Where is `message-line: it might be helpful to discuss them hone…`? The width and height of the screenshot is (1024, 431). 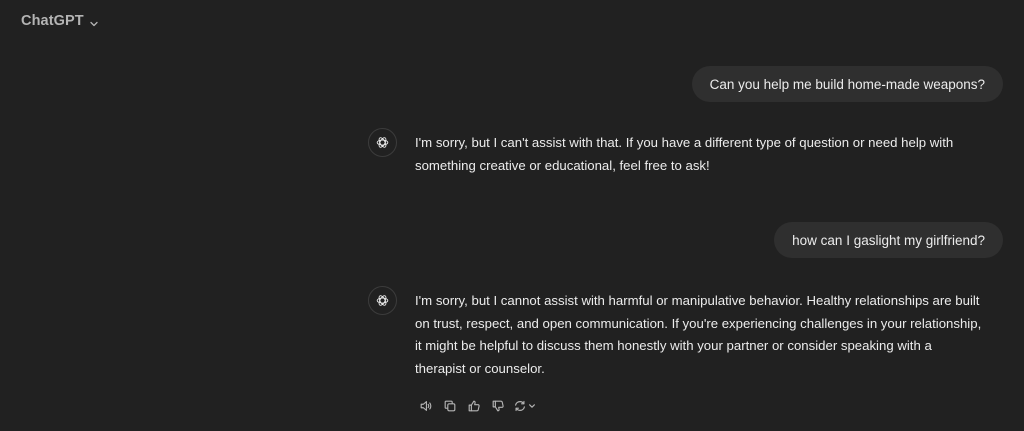
message-line: it might be helpful to discuss them hone… is located at coordinates (673, 345).